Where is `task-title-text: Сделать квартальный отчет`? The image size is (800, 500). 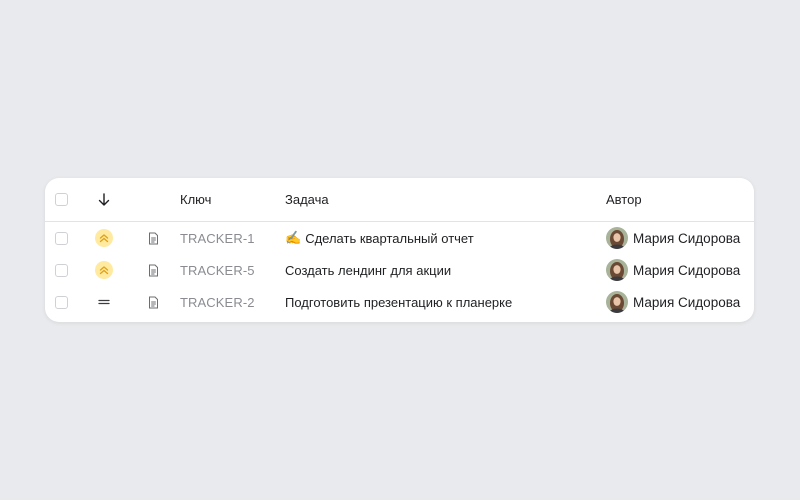
task-title-text: Сделать квартальный отчет is located at coordinates (389, 238).